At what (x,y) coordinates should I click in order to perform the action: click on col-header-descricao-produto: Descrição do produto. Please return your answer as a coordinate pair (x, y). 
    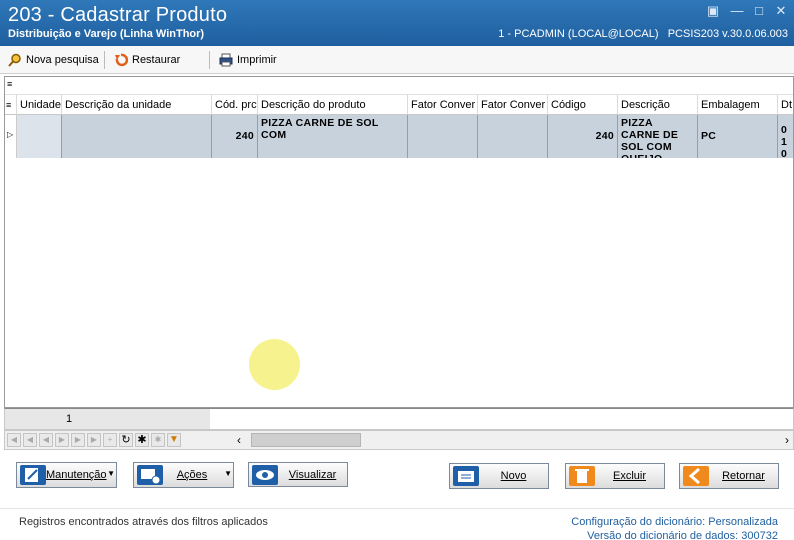
    Looking at the image, I should click on (333, 105).